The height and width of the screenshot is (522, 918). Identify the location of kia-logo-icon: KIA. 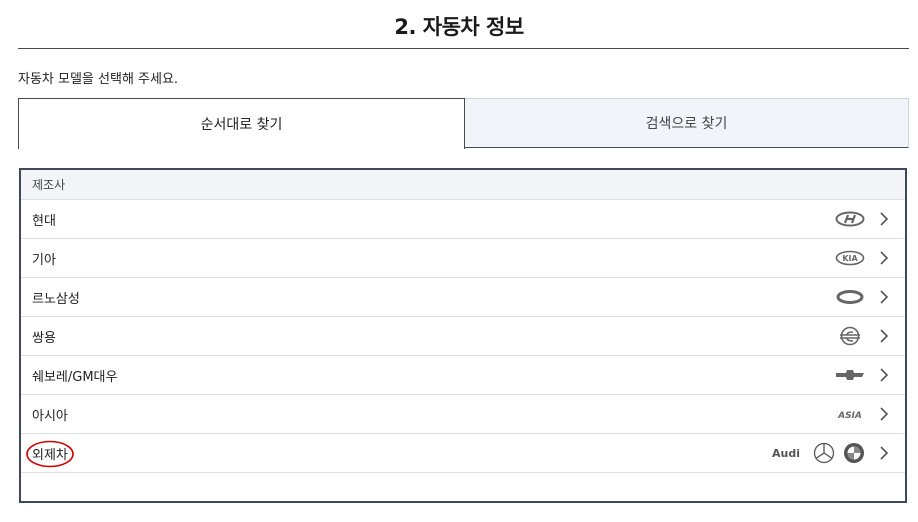
(850, 258).